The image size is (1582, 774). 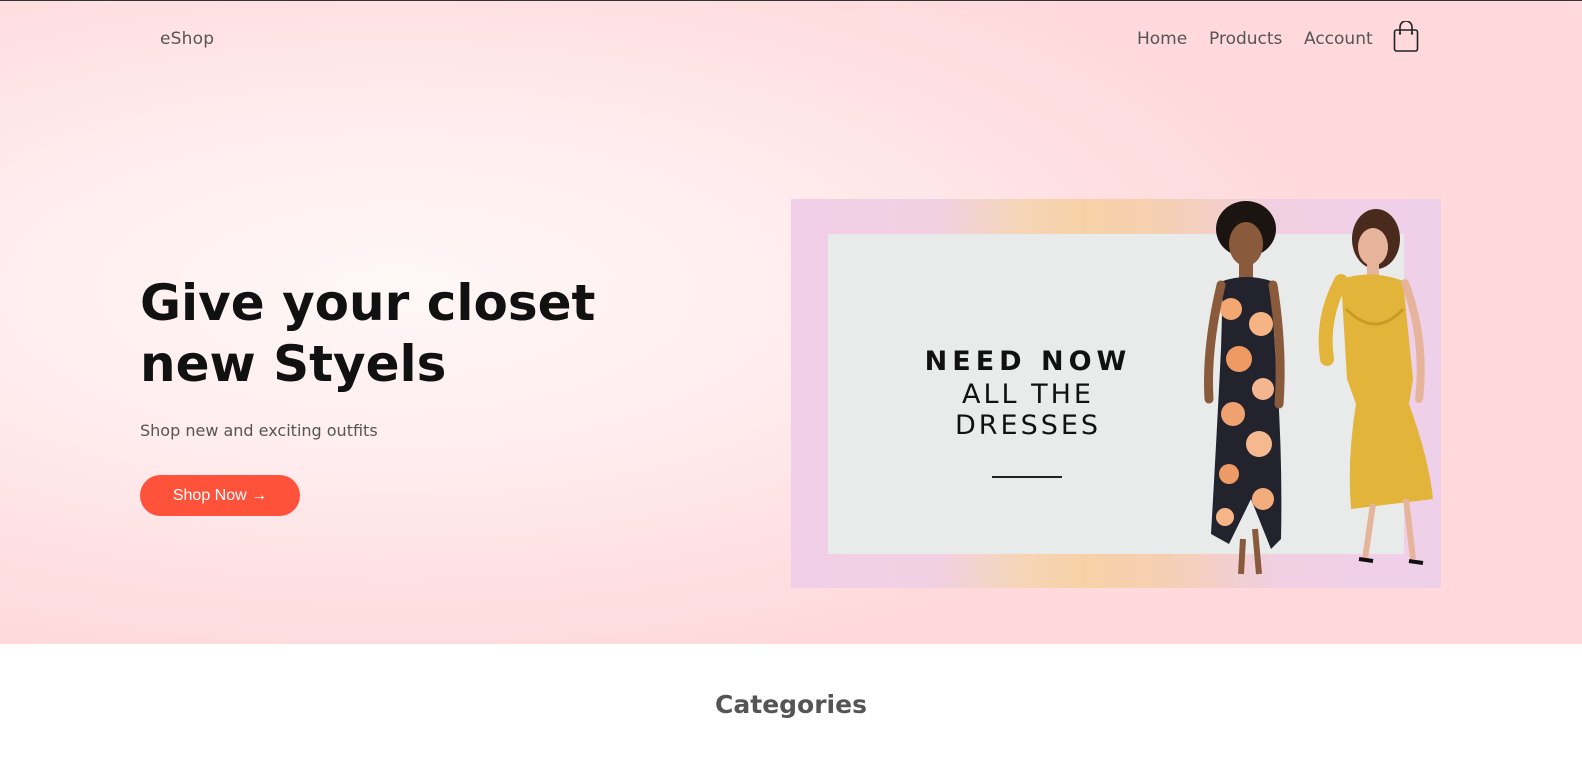 I want to click on main-nav: Home Products Account, so click(x=791, y=41).